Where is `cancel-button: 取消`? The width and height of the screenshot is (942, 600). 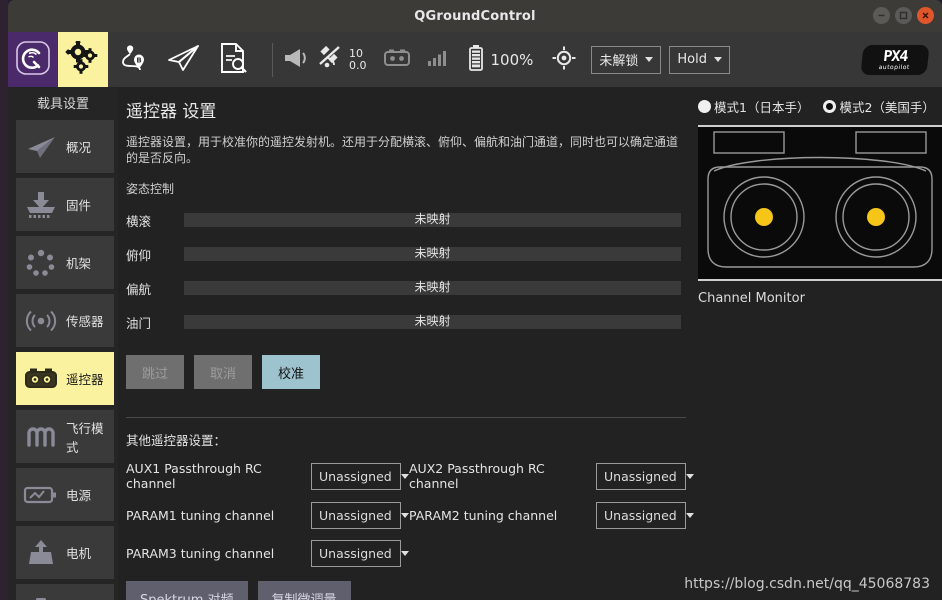 cancel-button: 取消 is located at coordinates (223, 372).